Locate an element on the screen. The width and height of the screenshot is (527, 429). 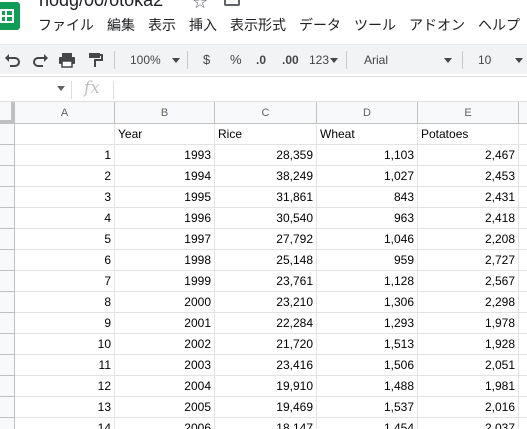
cell-c: 22,284 is located at coordinates (266, 323).